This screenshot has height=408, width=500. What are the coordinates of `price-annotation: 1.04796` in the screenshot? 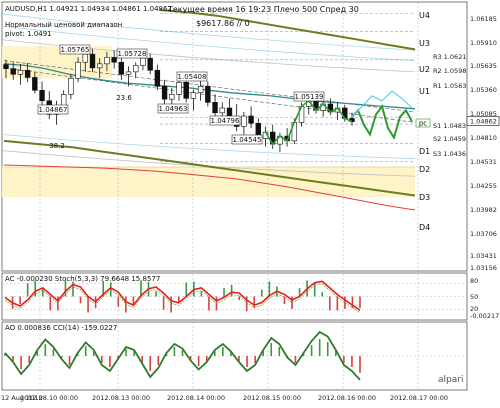 It's located at (225, 121).